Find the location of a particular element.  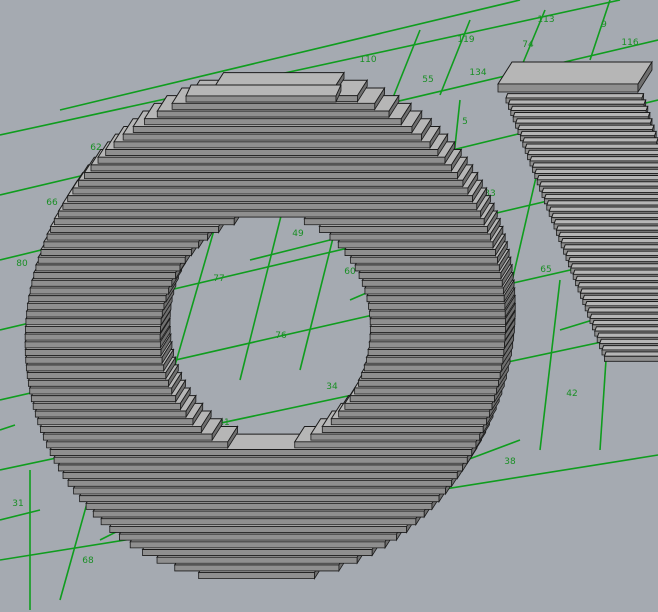

grid-cell-label: 34 is located at coordinates (332, 387).